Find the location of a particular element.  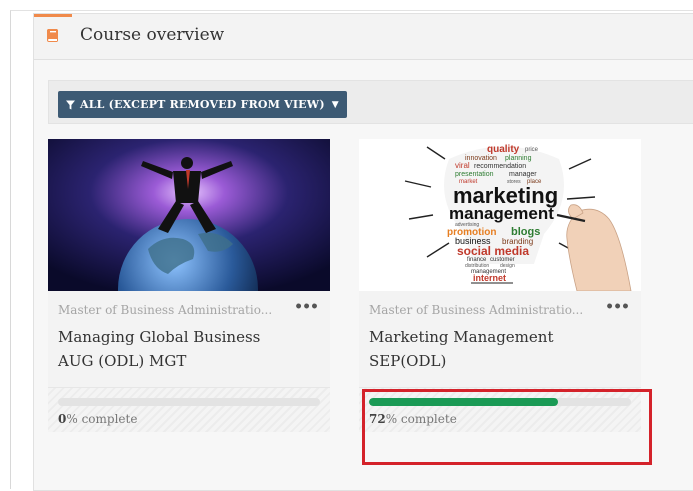

word-price: price is located at coordinates (532, 150).